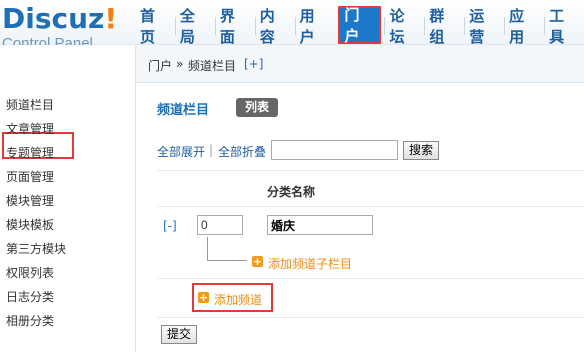 Image resolution: width=584 pixels, height=352 pixels. Describe the element at coordinates (30, 201) in the screenshot. I see `sidebar-item-blocks: 模块管理` at that location.